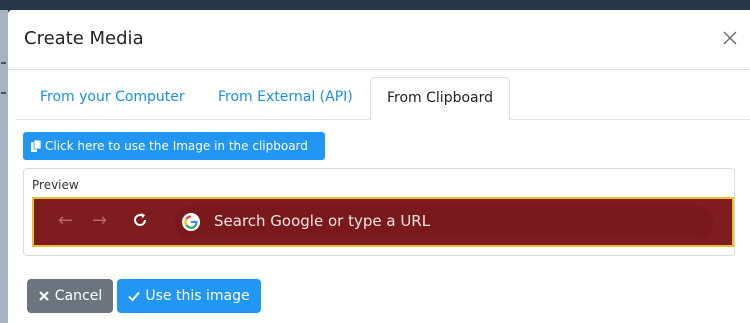 Image resolution: width=750 pixels, height=323 pixels. Describe the element at coordinates (191, 222) in the screenshot. I see `google-logo-icon` at that location.